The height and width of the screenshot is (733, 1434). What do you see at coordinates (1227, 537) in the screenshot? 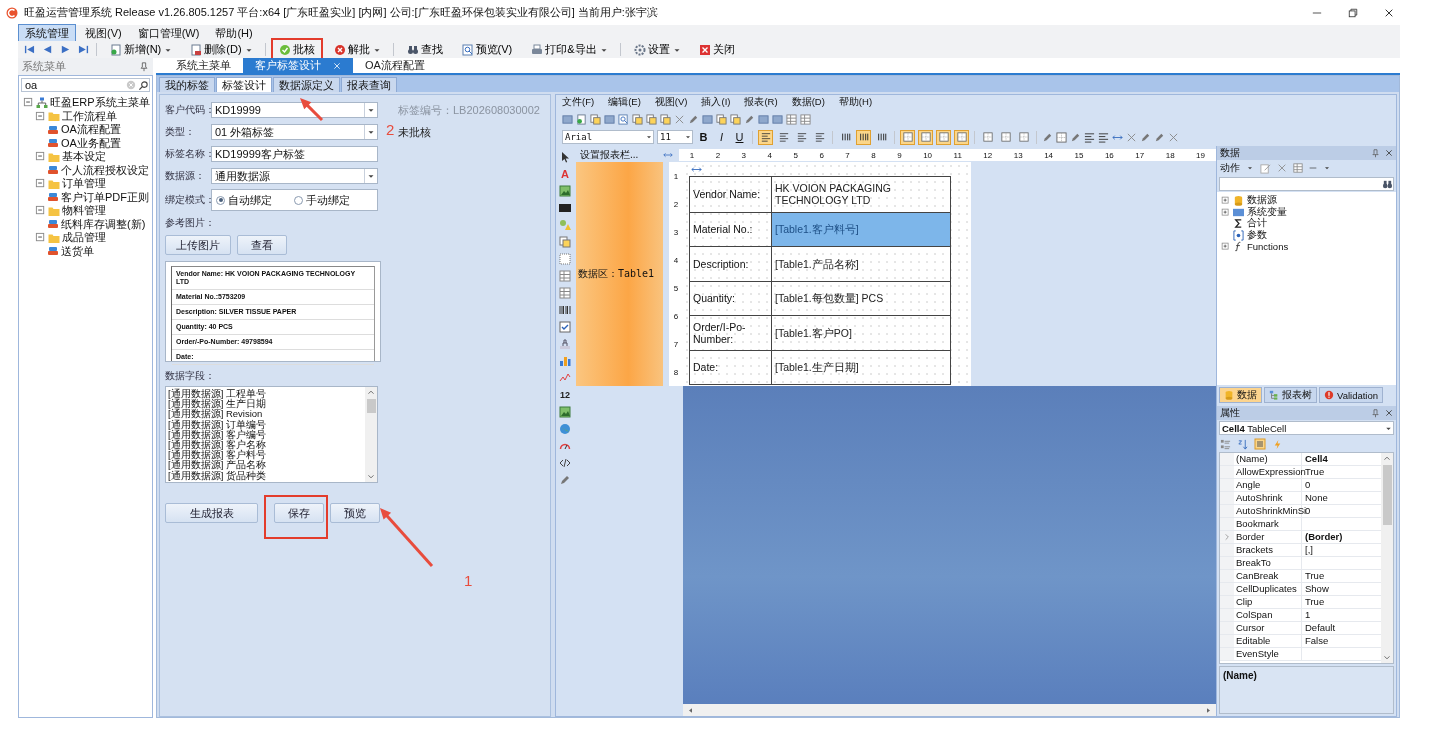
I see `row-header` at bounding box center [1227, 537].